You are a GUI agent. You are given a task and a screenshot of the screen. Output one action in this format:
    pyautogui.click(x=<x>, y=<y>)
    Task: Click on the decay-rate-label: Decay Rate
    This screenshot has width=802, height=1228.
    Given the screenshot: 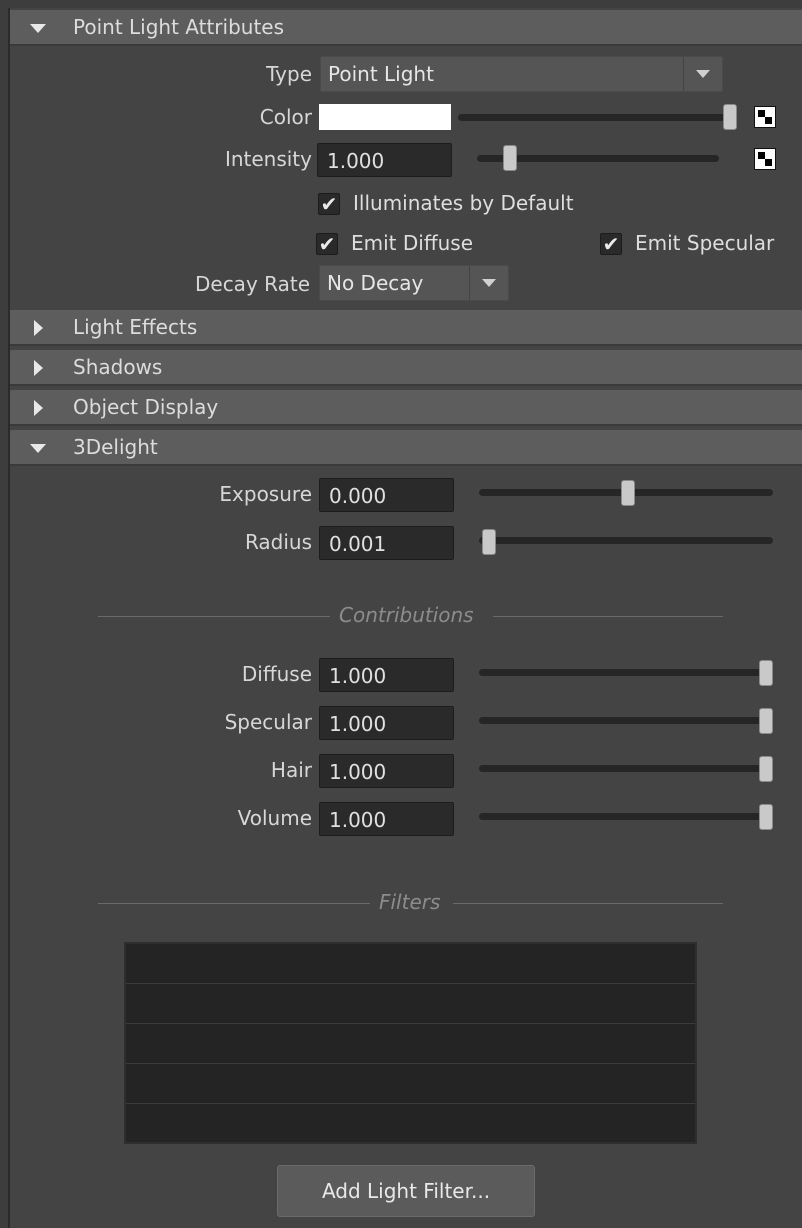 What is the action you would take?
    pyautogui.click(x=252, y=284)
    